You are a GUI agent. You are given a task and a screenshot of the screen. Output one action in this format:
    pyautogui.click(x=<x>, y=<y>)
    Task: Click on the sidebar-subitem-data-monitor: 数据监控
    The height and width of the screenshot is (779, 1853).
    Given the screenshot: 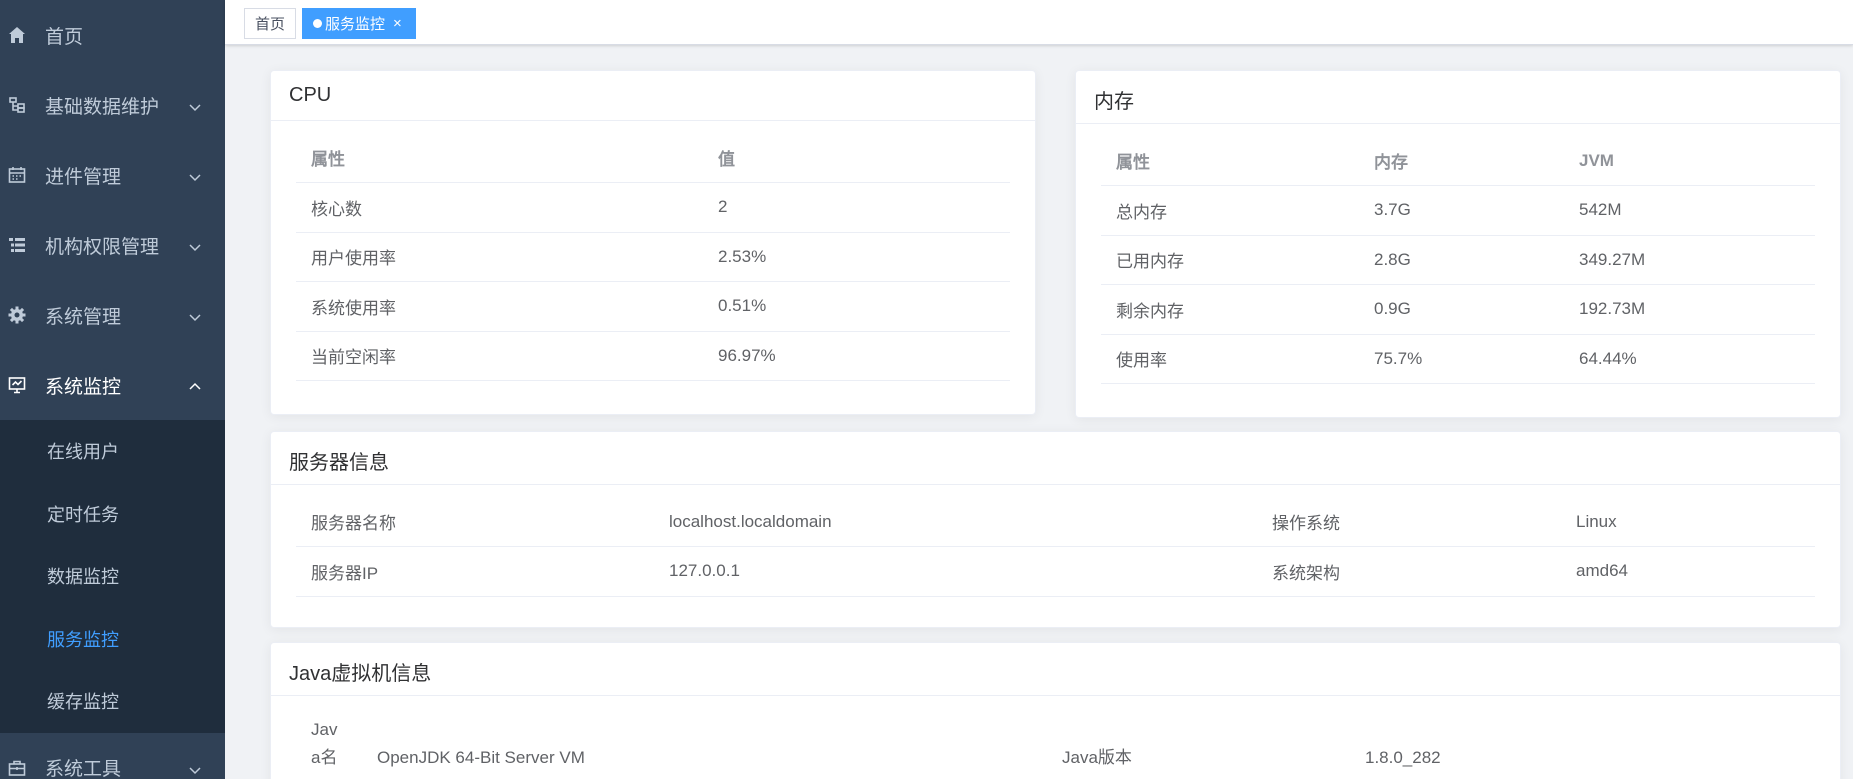 What is the action you would take?
    pyautogui.click(x=112, y=576)
    